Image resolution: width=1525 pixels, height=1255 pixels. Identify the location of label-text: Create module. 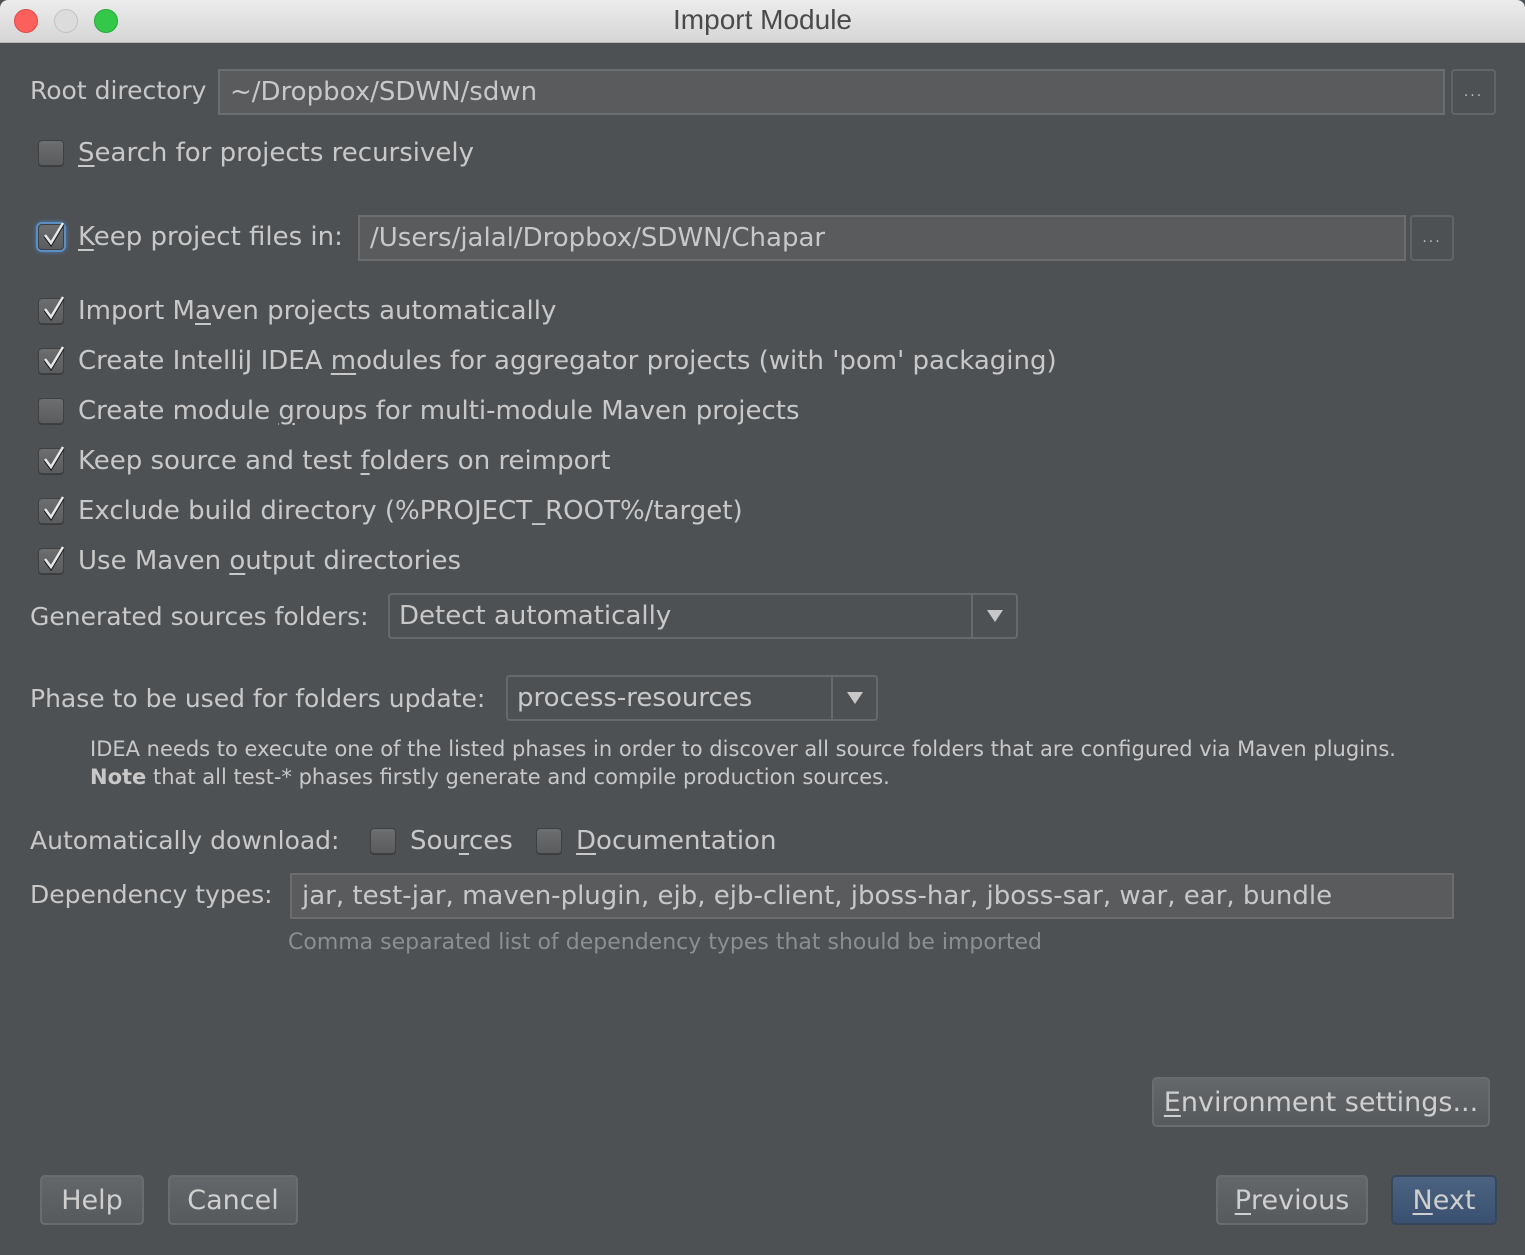
(178, 411).